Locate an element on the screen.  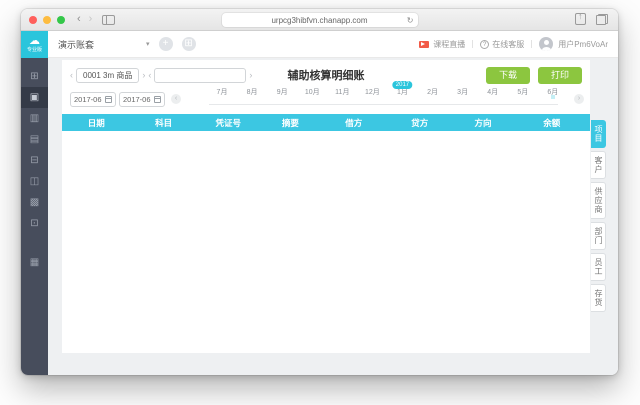
timeline-months: 7月 8月 9月 10月 11月 12月 2017 1月 2月 3月 4月 5月 6月 is located at coordinates (387, 96).